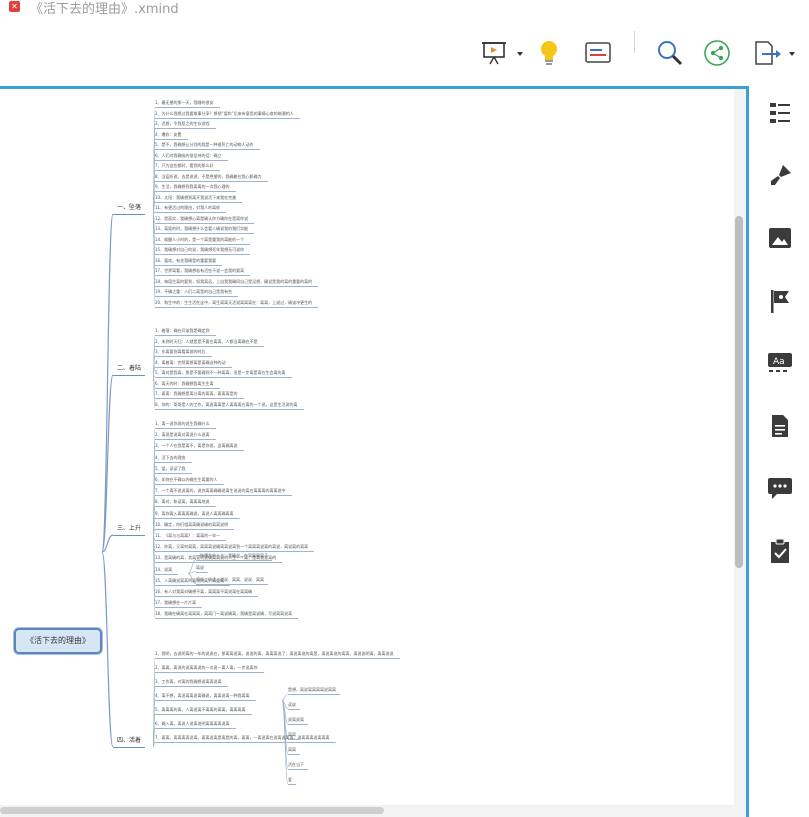 Image resolution: width=809 pixels, height=817 pixels. Describe the element at coordinates (187, 103) in the screenshot. I see `subtopic: 1、最无望的那一天，我睡的很安` at that location.